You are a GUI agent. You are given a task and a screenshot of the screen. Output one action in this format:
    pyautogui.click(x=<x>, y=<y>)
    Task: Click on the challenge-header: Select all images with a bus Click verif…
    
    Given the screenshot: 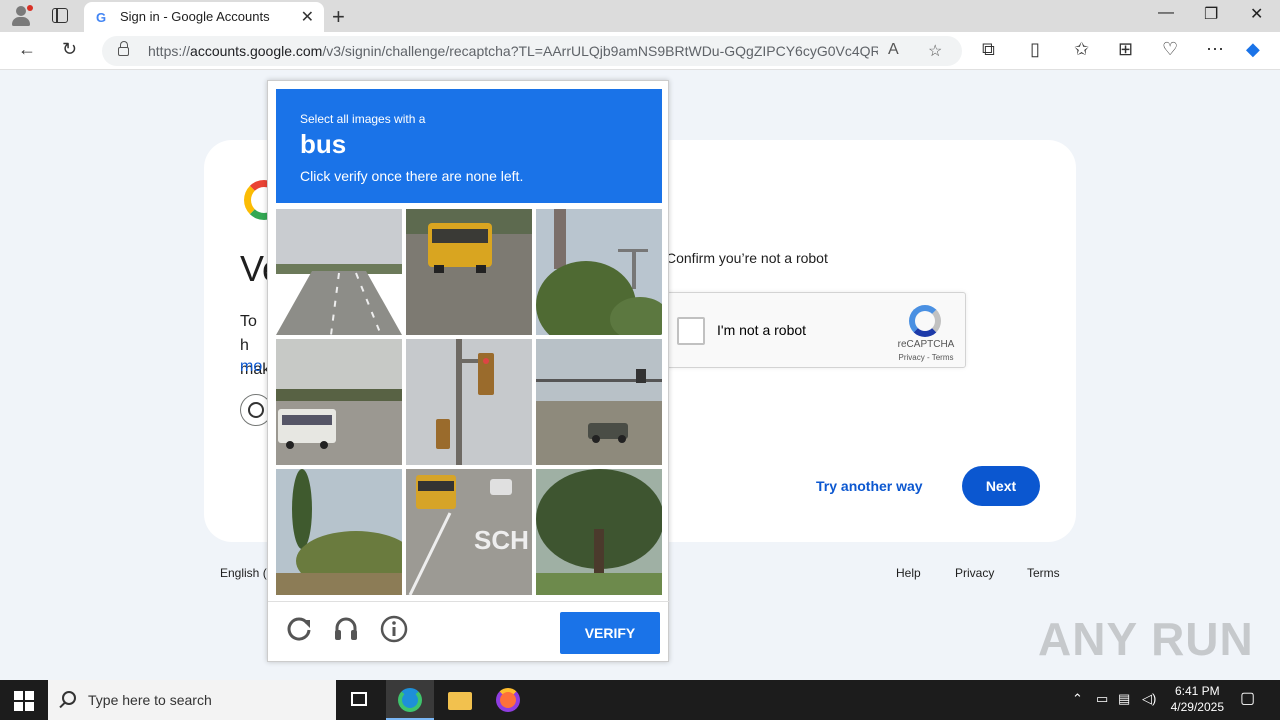 What is the action you would take?
    pyautogui.click(x=469, y=146)
    